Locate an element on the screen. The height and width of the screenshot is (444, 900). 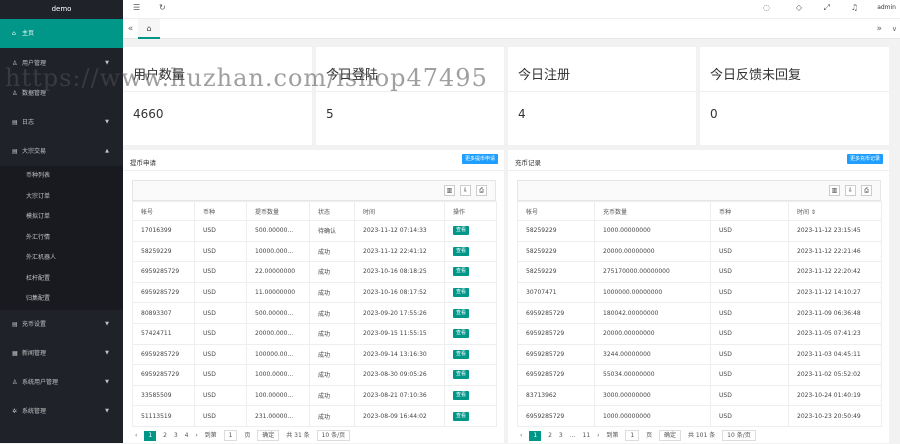
stat-card-users: 用户数量 4660 is located at coordinates (217, 96).